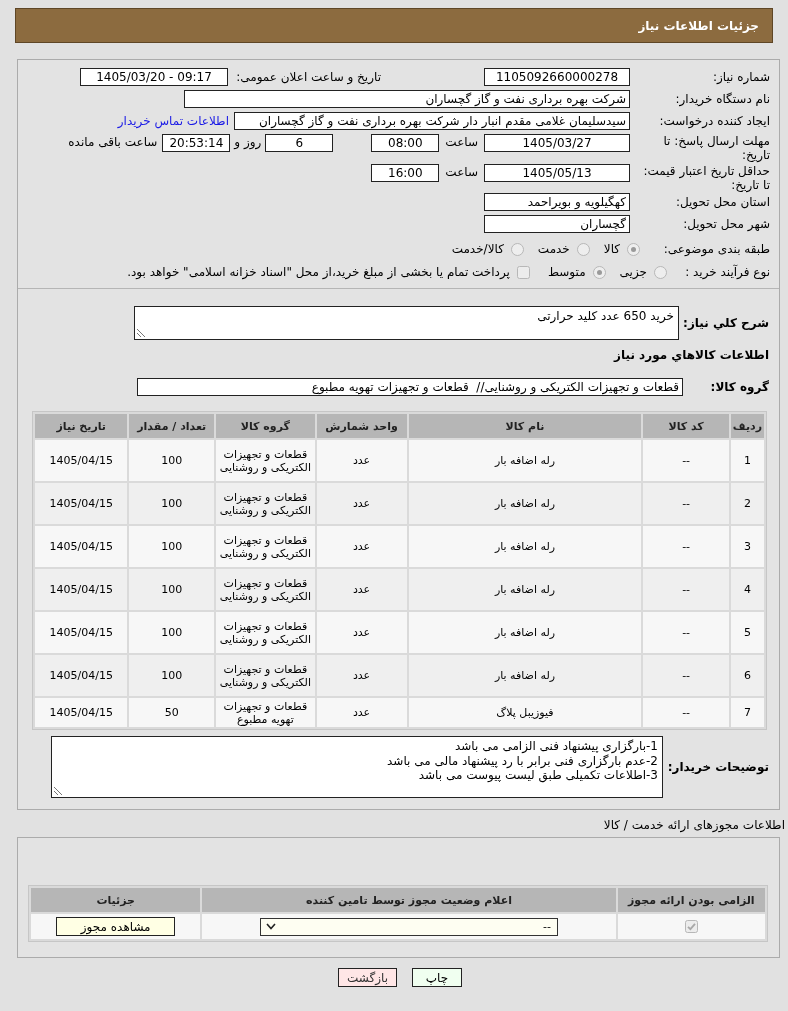  Describe the element at coordinates (726, 224) in the screenshot. I see `field-label: شهر محل تحویل:` at that location.